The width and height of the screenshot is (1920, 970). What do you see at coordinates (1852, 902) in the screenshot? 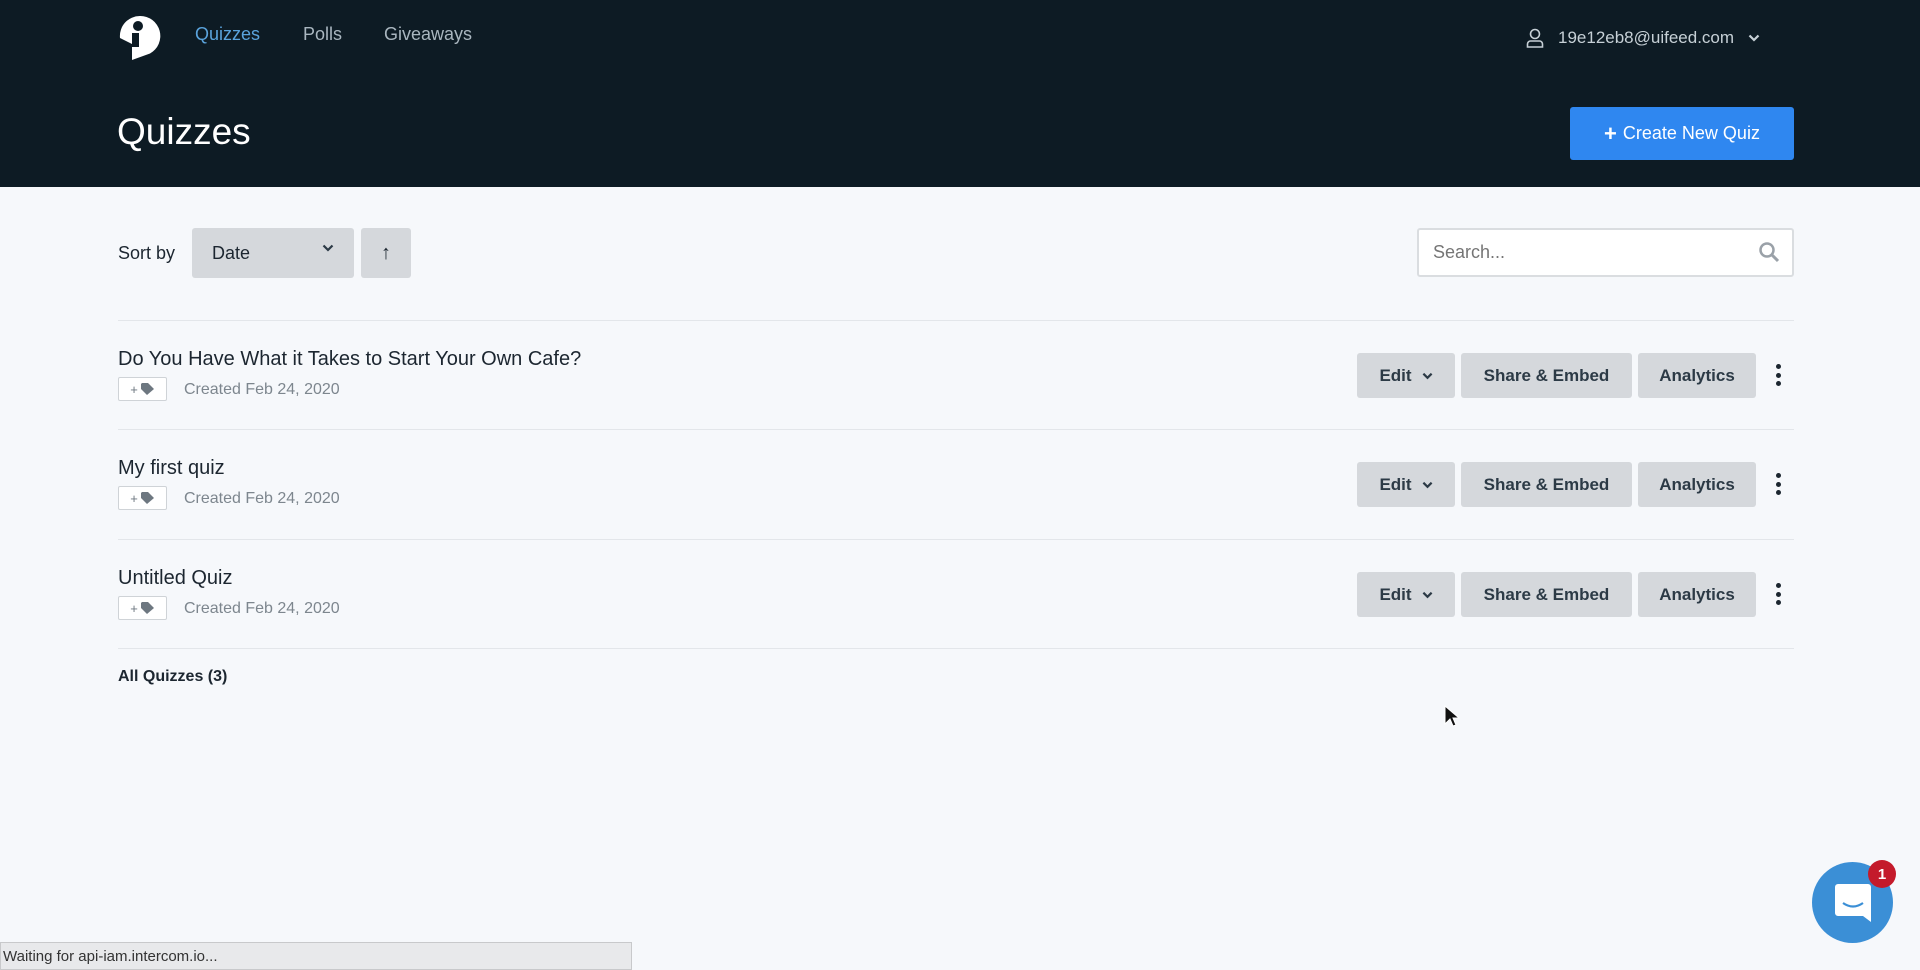
I see `chat-icon` at bounding box center [1852, 902].